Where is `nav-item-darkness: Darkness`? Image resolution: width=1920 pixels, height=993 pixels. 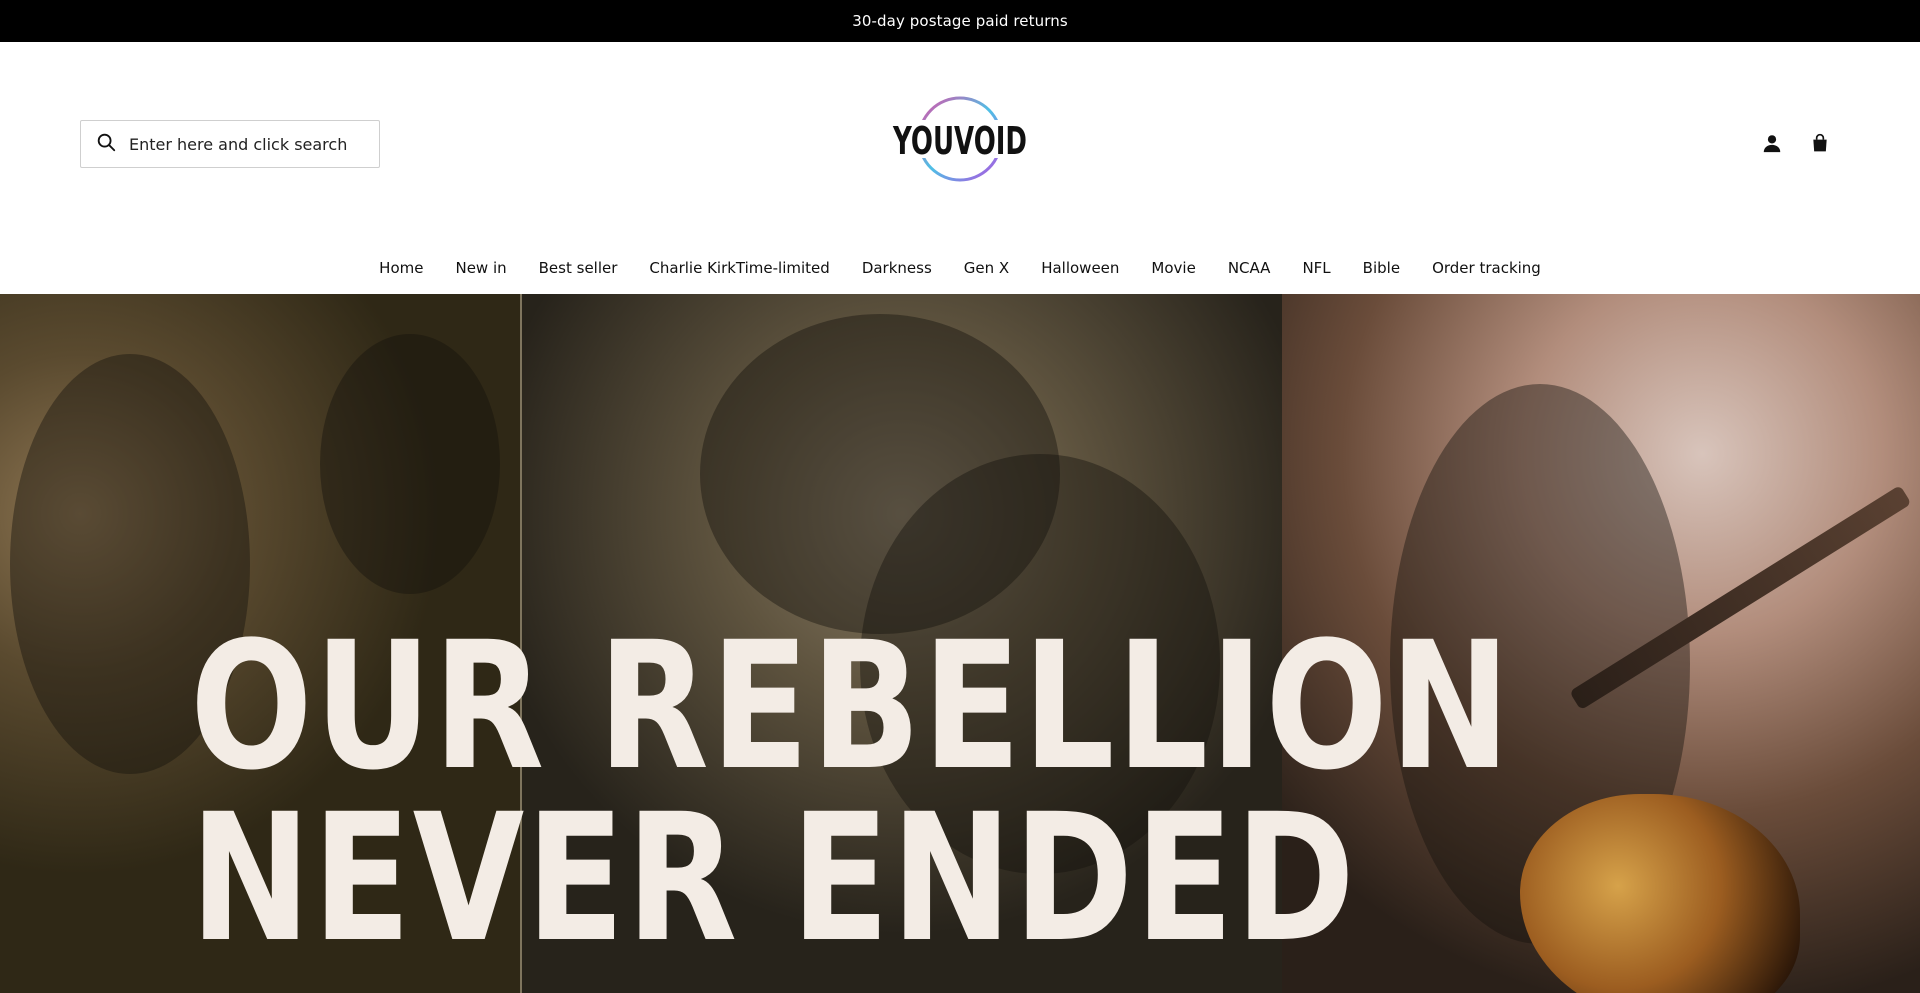
nav-item-darkness: Darkness is located at coordinates (897, 268).